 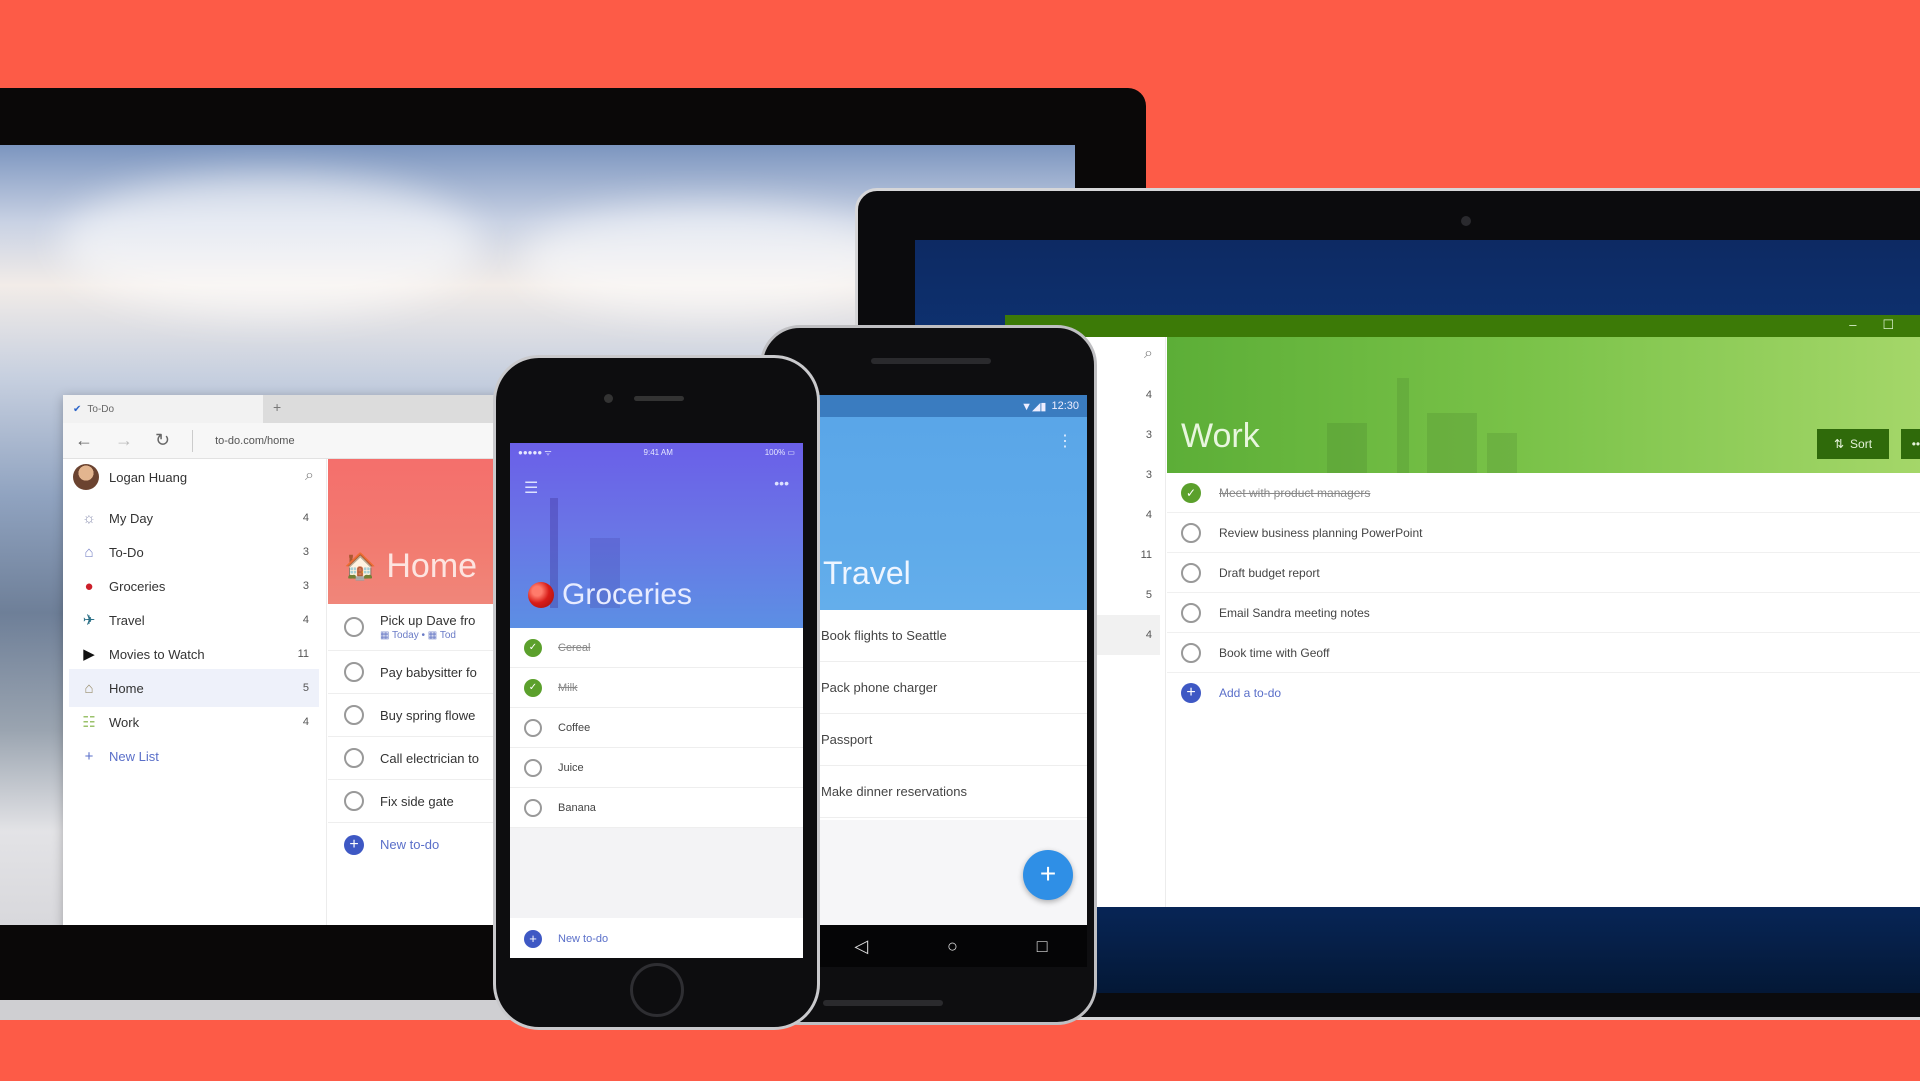 I want to click on sidebar-item-count: 5, so click(x=1148, y=595).